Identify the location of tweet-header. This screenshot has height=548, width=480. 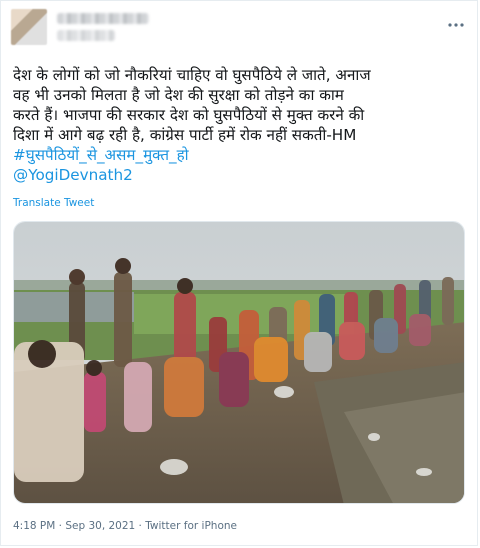
(241, 27).